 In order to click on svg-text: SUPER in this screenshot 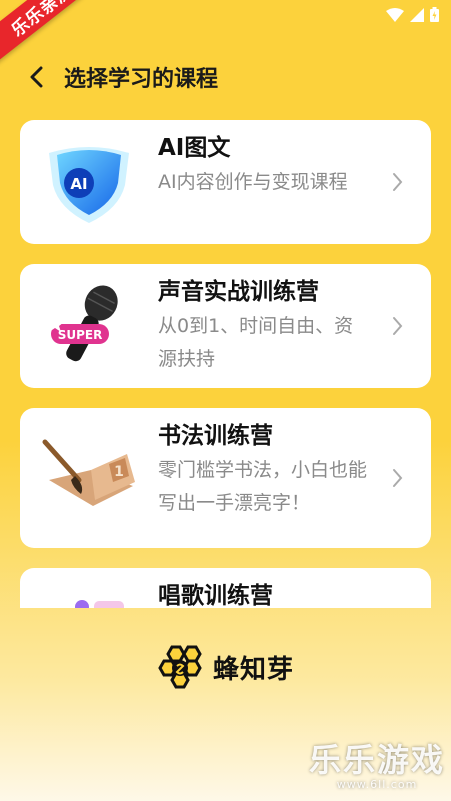, I will do `click(80, 335)`.